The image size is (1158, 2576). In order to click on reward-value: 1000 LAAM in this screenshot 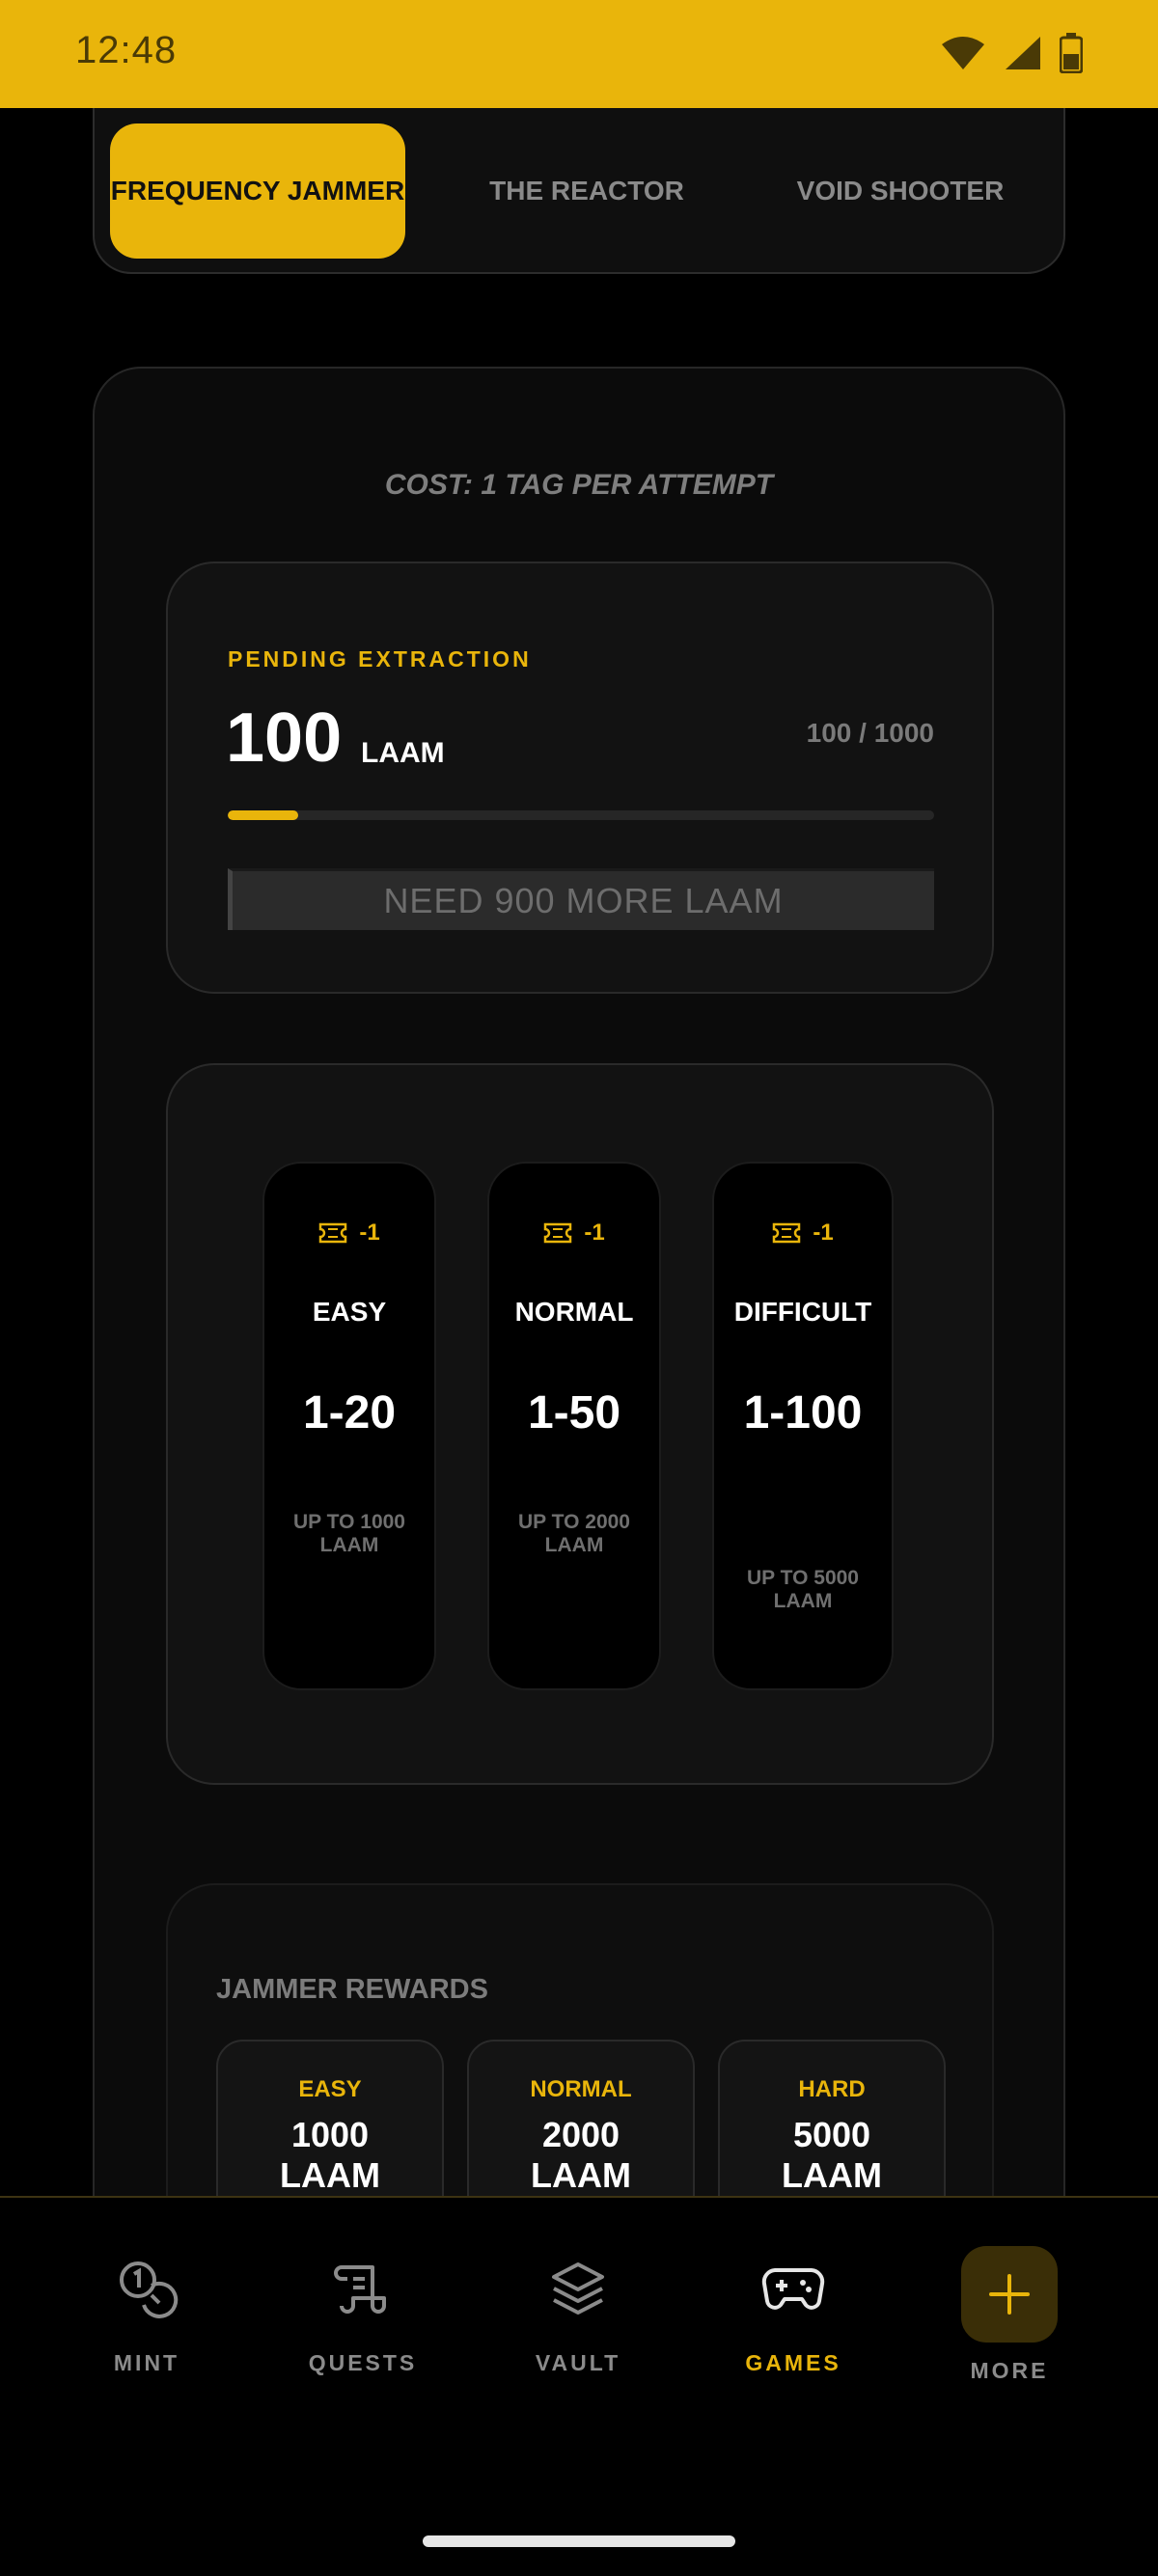, I will do `click(330, 2155)`.